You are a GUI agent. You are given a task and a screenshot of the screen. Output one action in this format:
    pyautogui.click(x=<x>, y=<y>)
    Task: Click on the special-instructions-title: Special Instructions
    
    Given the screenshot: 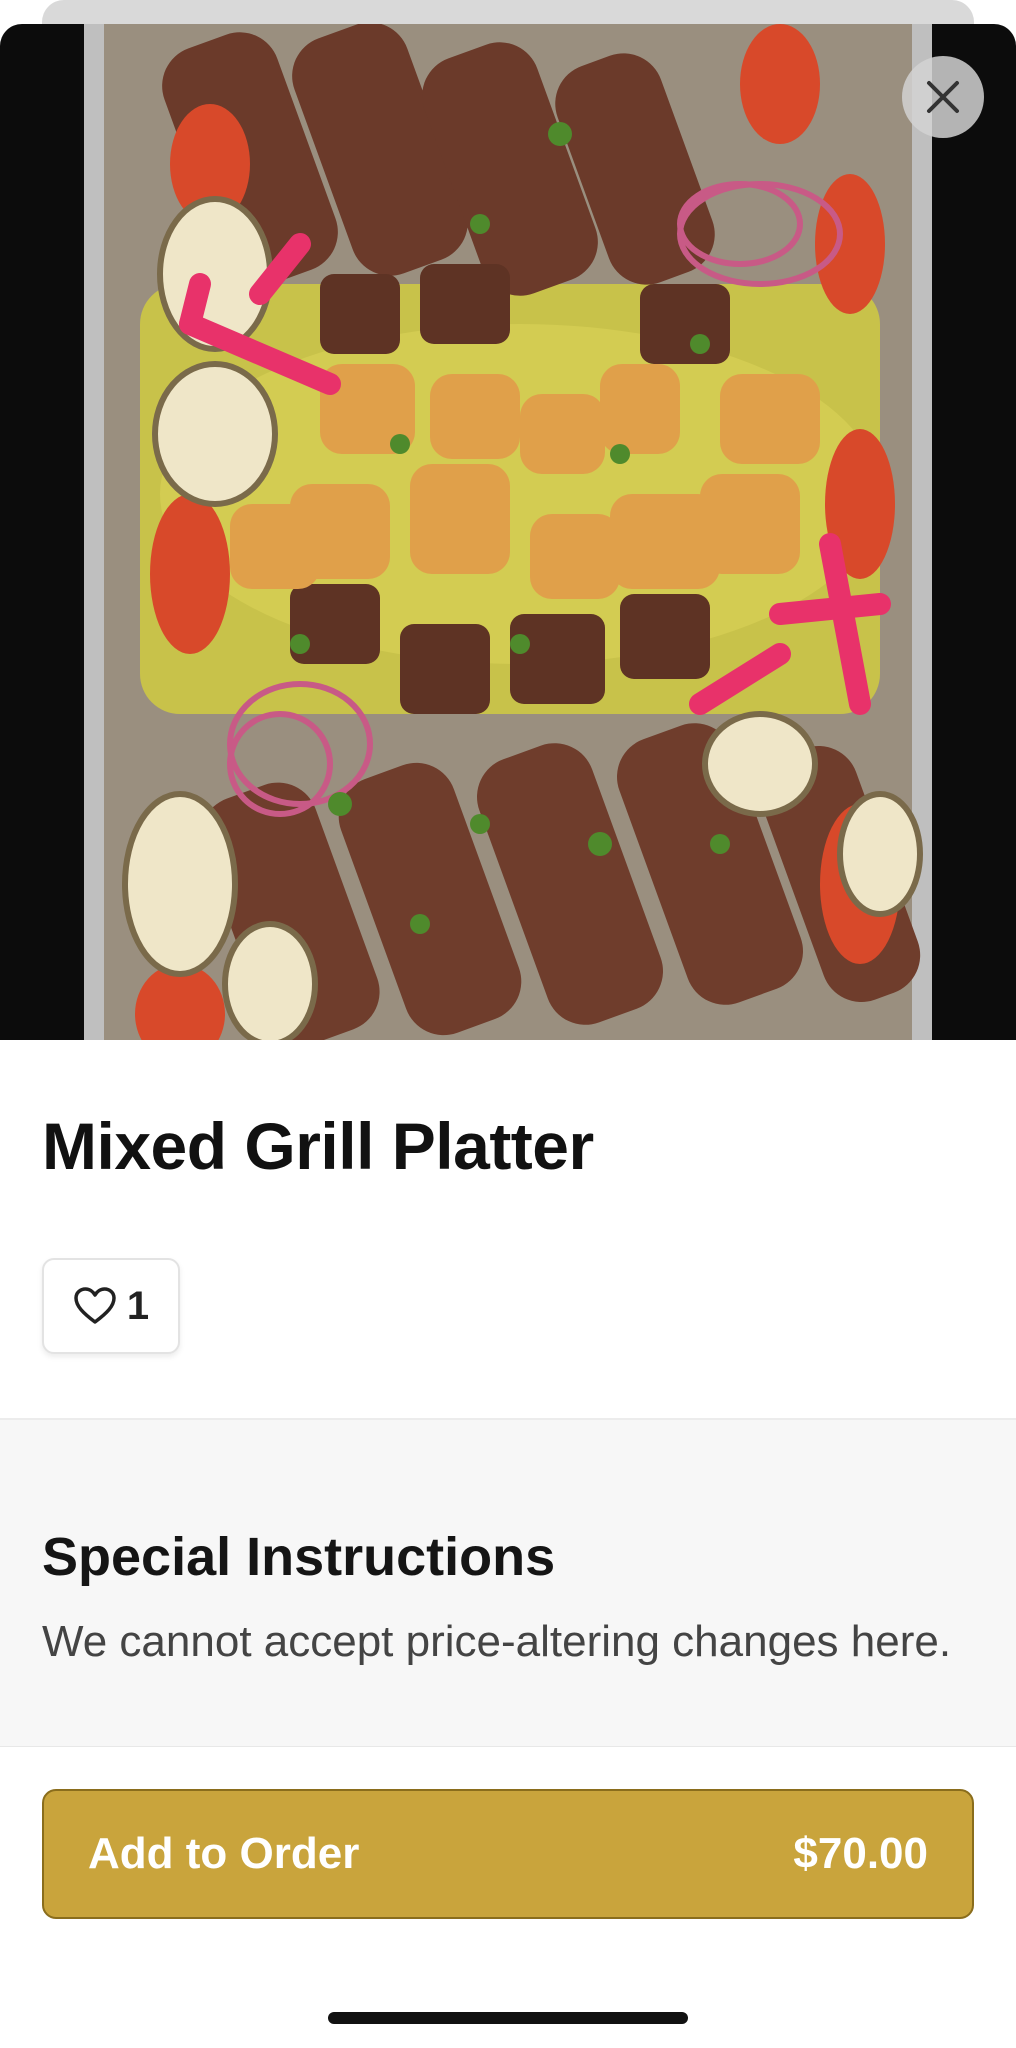 What is the action you would take?
    pyautogui.click(x=299, y=1557)
    